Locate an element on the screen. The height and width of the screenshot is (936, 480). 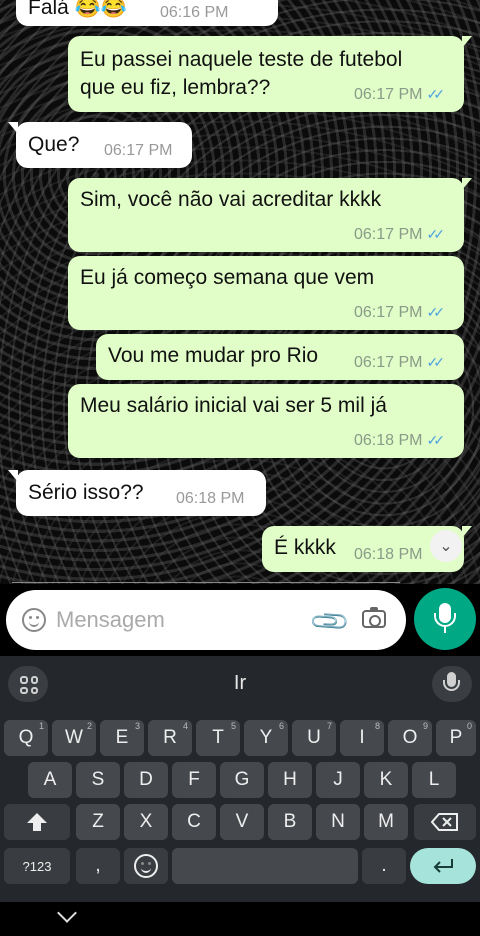
key-j: J is located at coordinates (338, 780).